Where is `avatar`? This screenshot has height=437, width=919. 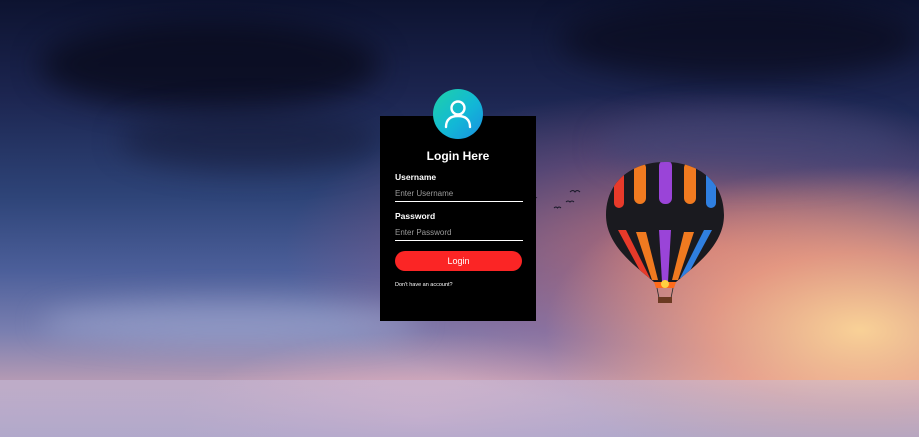
avatar is located at coordinates (458, 114).